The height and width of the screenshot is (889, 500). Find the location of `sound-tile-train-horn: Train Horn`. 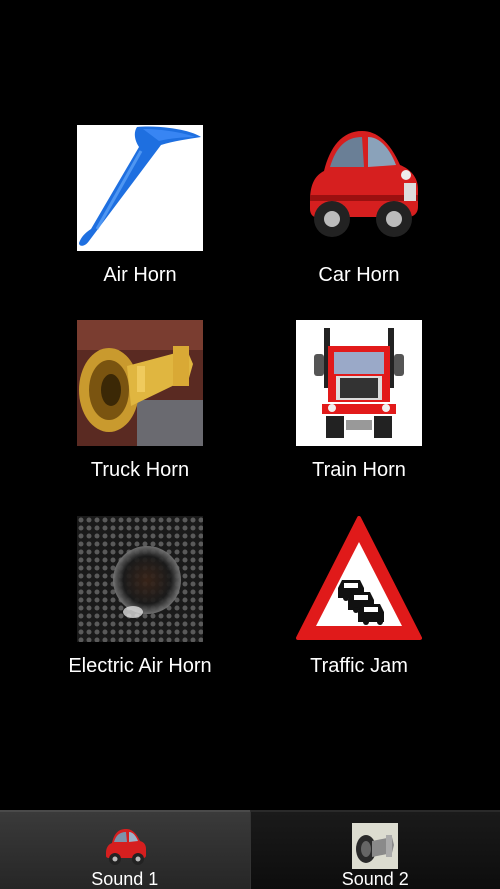

sound-tile-train-horn: Train Horn is located at coordinates (359, 405).